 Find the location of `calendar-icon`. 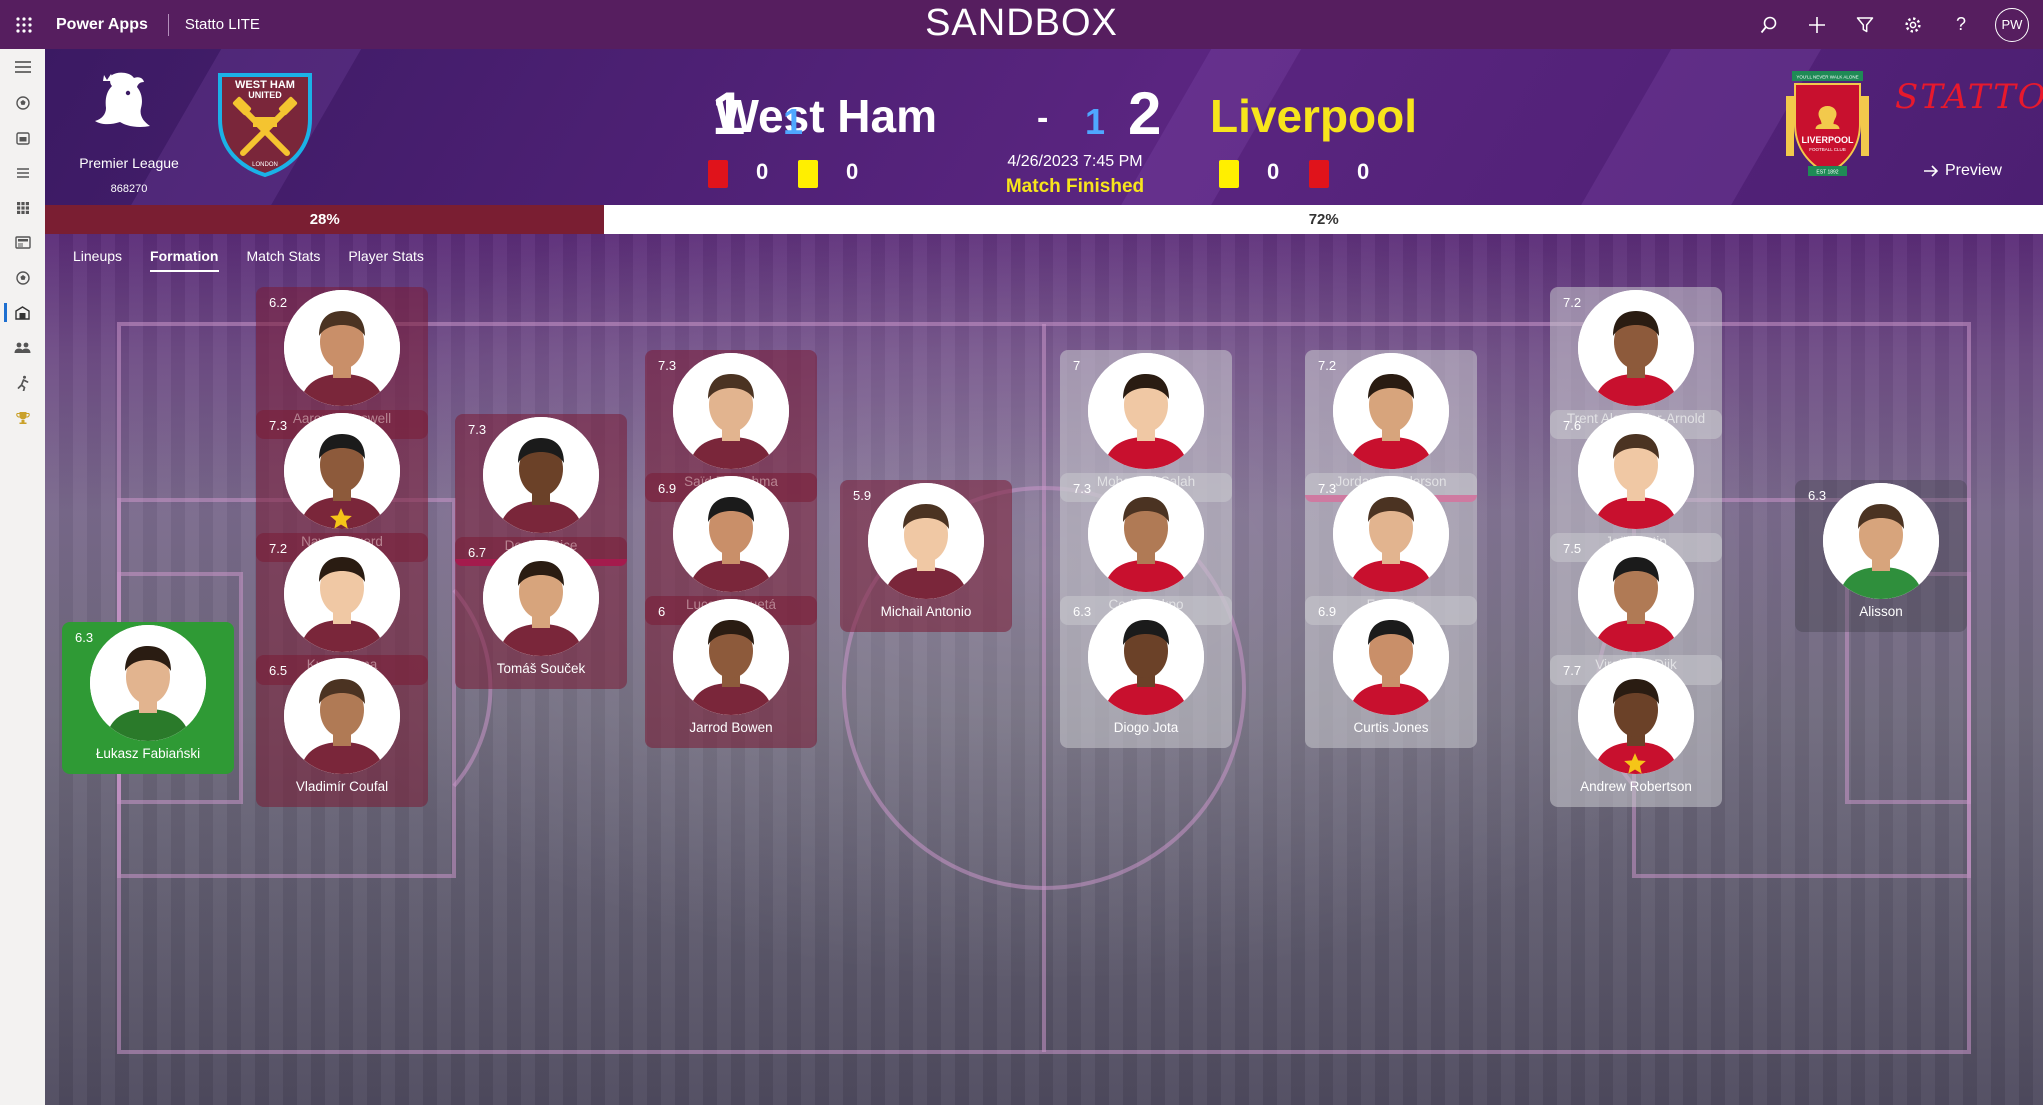

calendar-icon is located at coordinates (22, 137).